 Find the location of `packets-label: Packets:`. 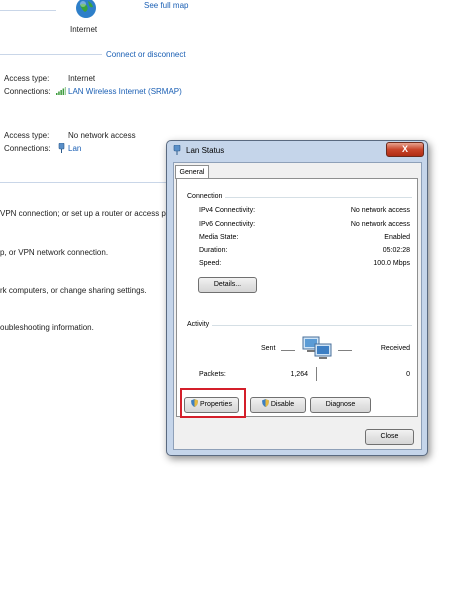

packets-label: Packets: is located at coordinates (212, 374).